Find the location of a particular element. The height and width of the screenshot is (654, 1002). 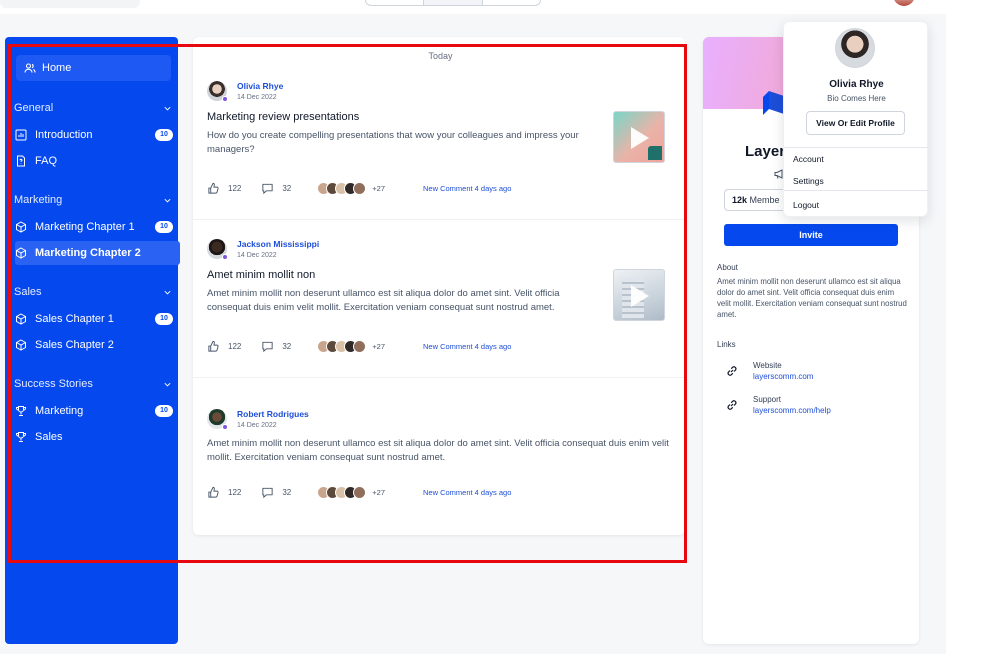

link-support: Support layerscomm.com/help is located at coordinates (778, 405).